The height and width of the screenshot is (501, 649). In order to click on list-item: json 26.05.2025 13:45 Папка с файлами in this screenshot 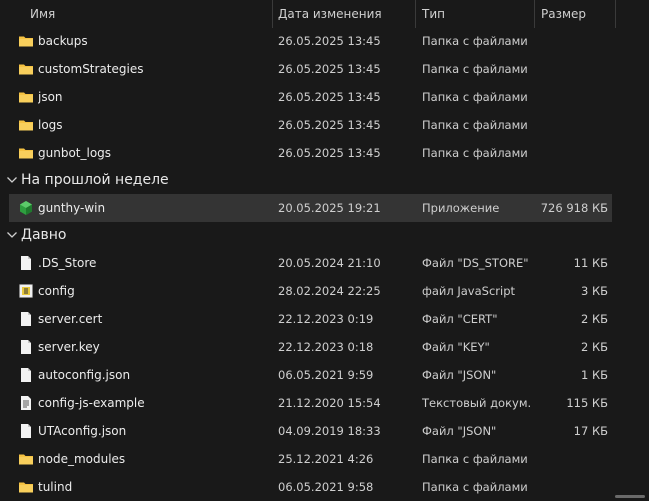, I will do `click(306, 97)`.